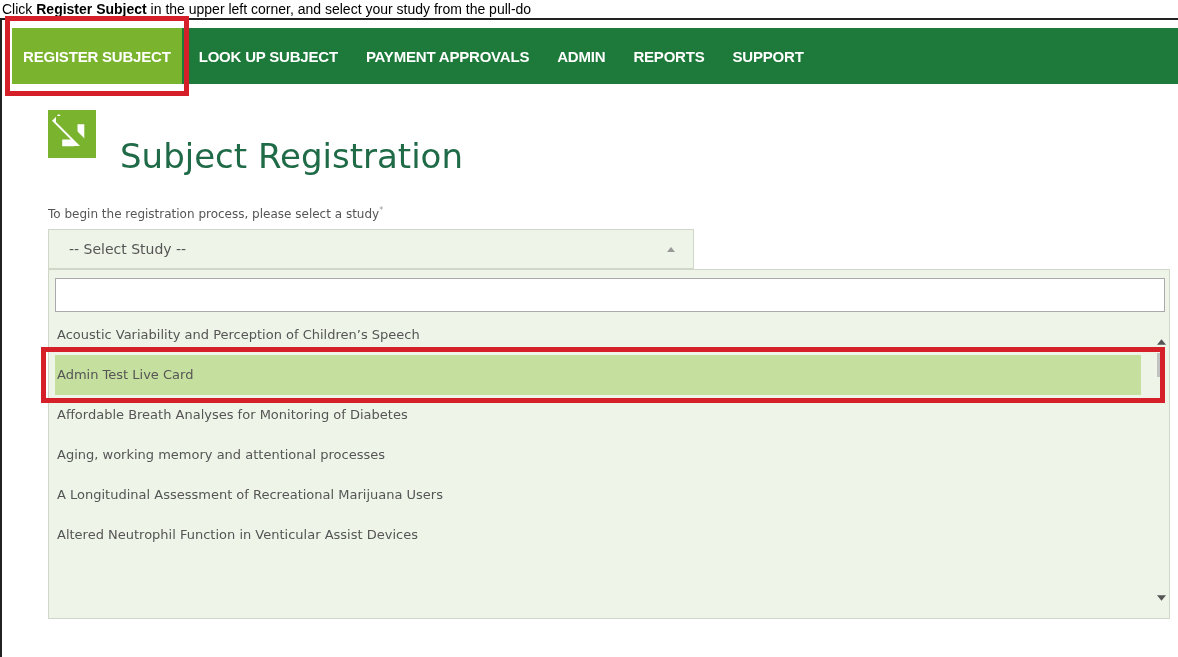 This screenshot has width=1178, height=657. I want to click on nav-tab: LOOK UP SUBJECT, so click(268, 56).